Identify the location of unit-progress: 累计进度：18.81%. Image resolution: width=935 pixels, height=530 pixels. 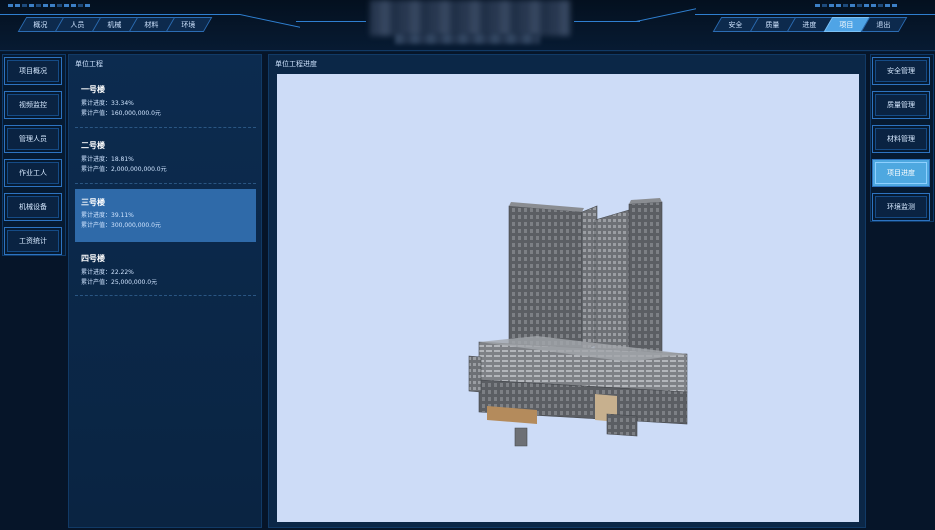
(107, 159).